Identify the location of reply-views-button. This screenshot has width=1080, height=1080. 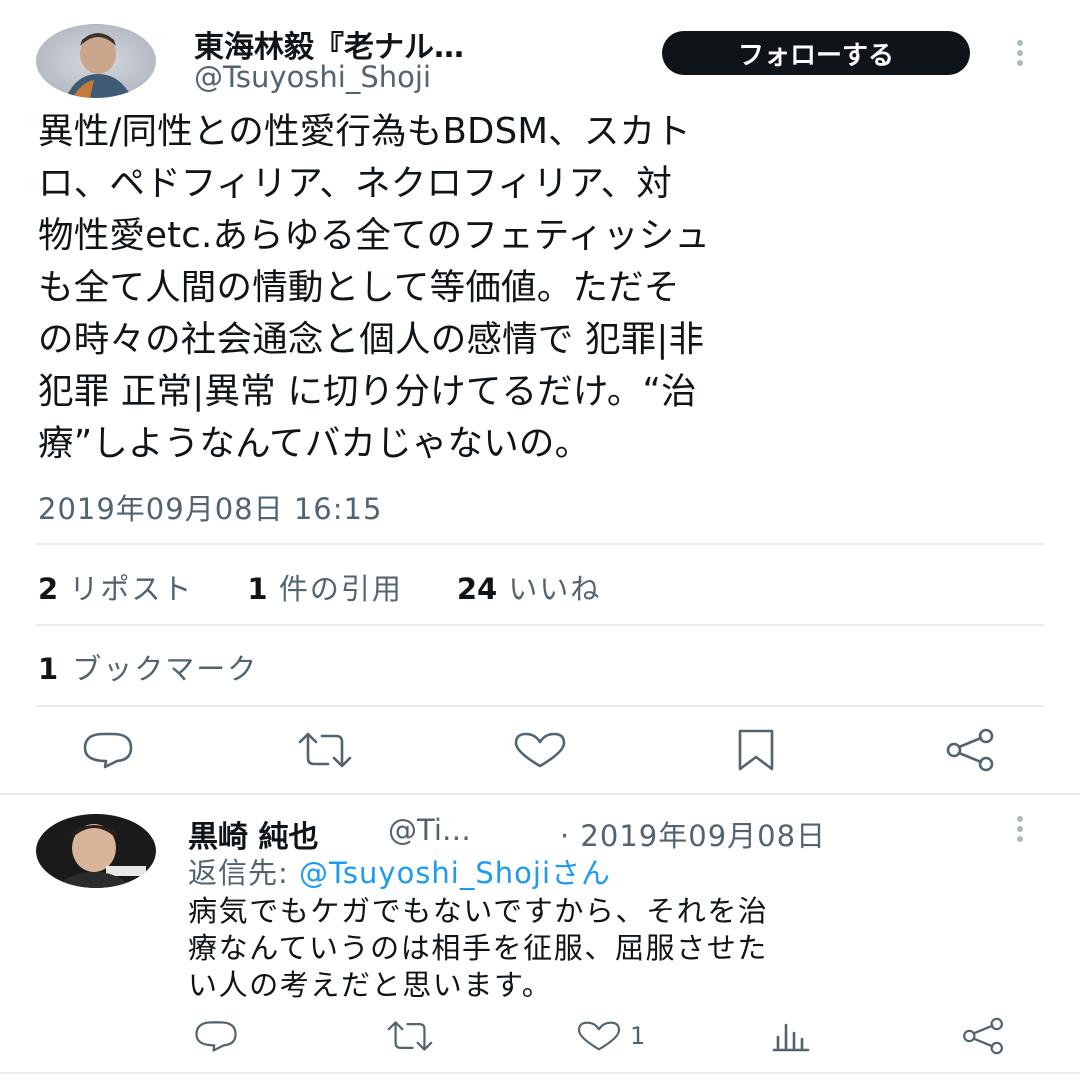
(792, 1036).